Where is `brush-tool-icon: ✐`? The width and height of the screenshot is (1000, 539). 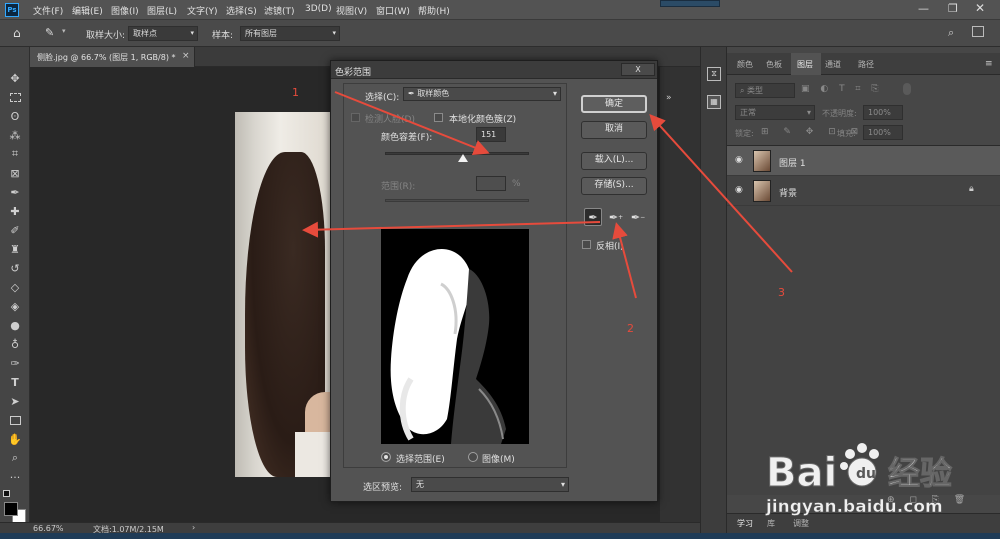 brush-tool-icon: ✐ is located at coordinates (15, 230).